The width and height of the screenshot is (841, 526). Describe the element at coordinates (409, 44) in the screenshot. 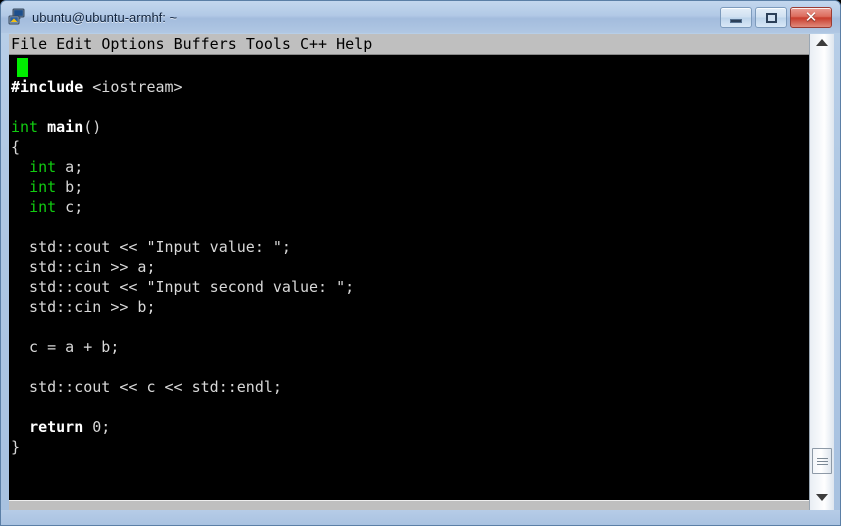

I see `menu-bar: File Edit Options Buffers Tools C++ Help` at that location.